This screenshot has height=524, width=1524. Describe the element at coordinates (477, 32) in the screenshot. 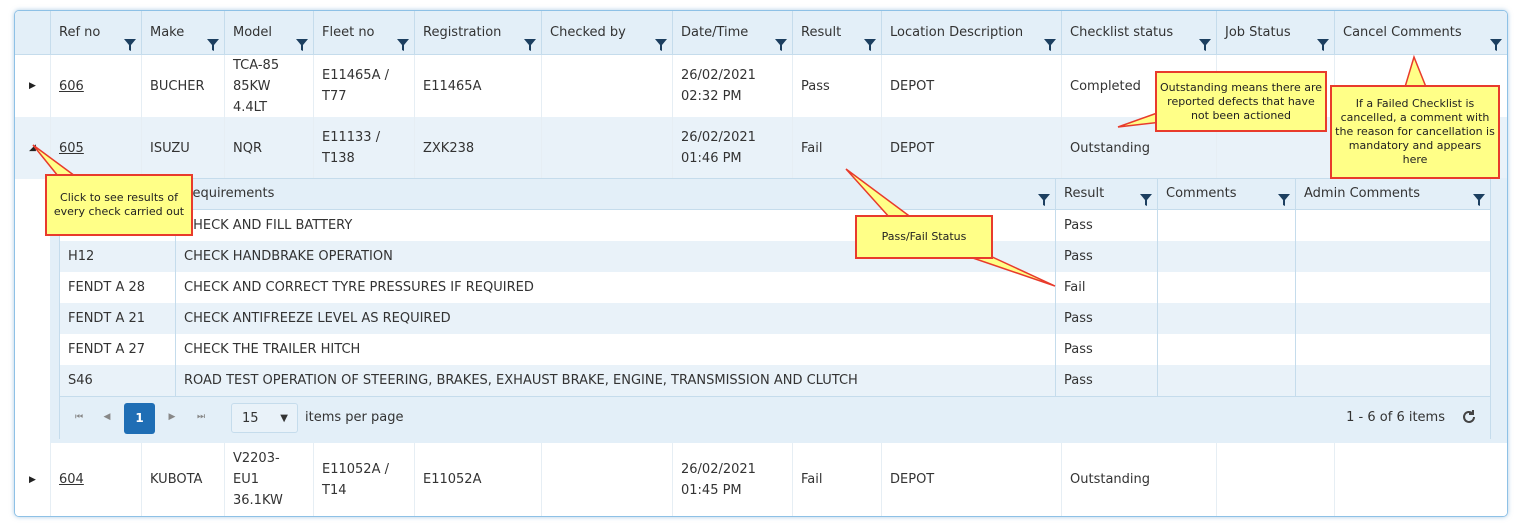

I see `column-header-reg: Registration` at that location.